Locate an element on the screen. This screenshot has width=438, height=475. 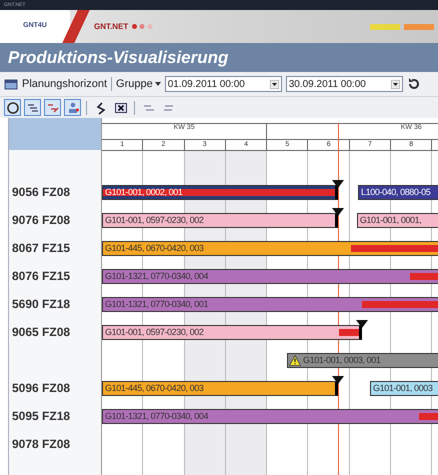
task-bar: G101-001, 0003 is located at coordinates (404, 388).